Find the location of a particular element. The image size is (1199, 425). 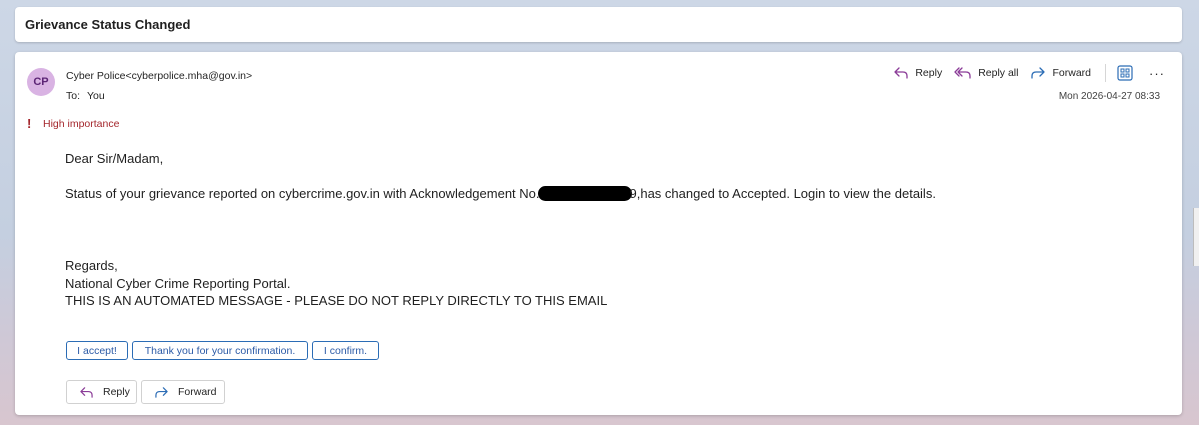

message-toolbar: Reply Reply all Forward ··· is located at coordinates (1037, 73).